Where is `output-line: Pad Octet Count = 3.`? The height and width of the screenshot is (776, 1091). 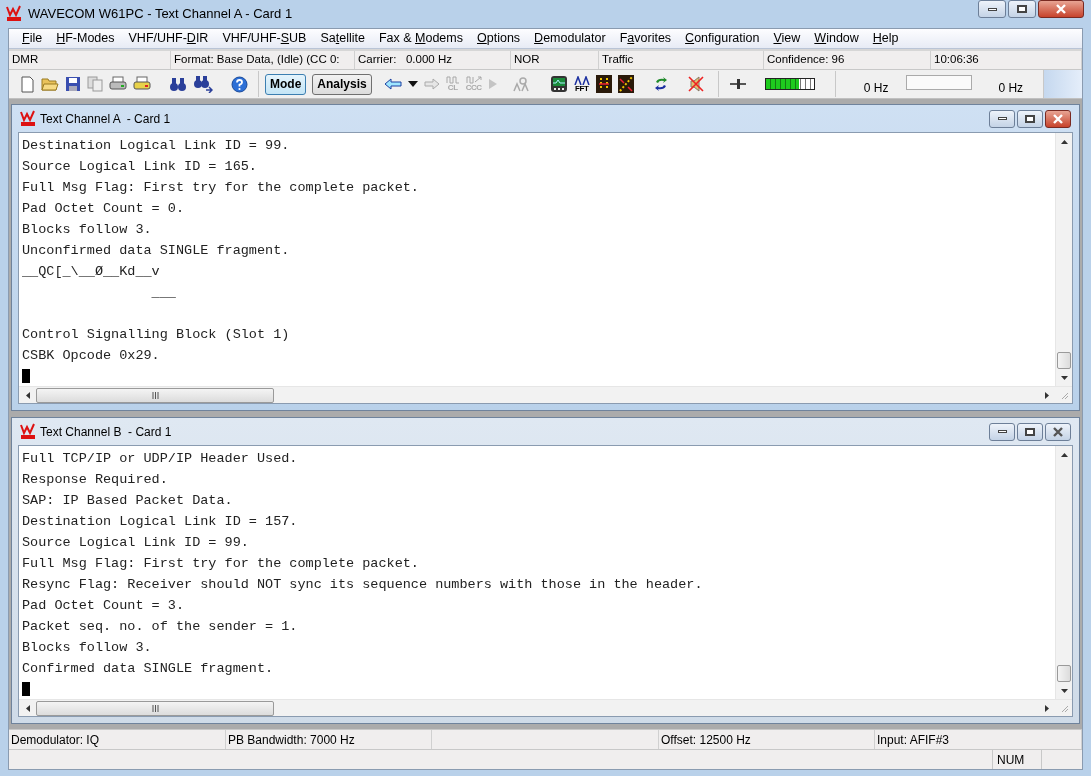
output-line: Pad Octet Count = 3. is located at coordinates (104, 606).